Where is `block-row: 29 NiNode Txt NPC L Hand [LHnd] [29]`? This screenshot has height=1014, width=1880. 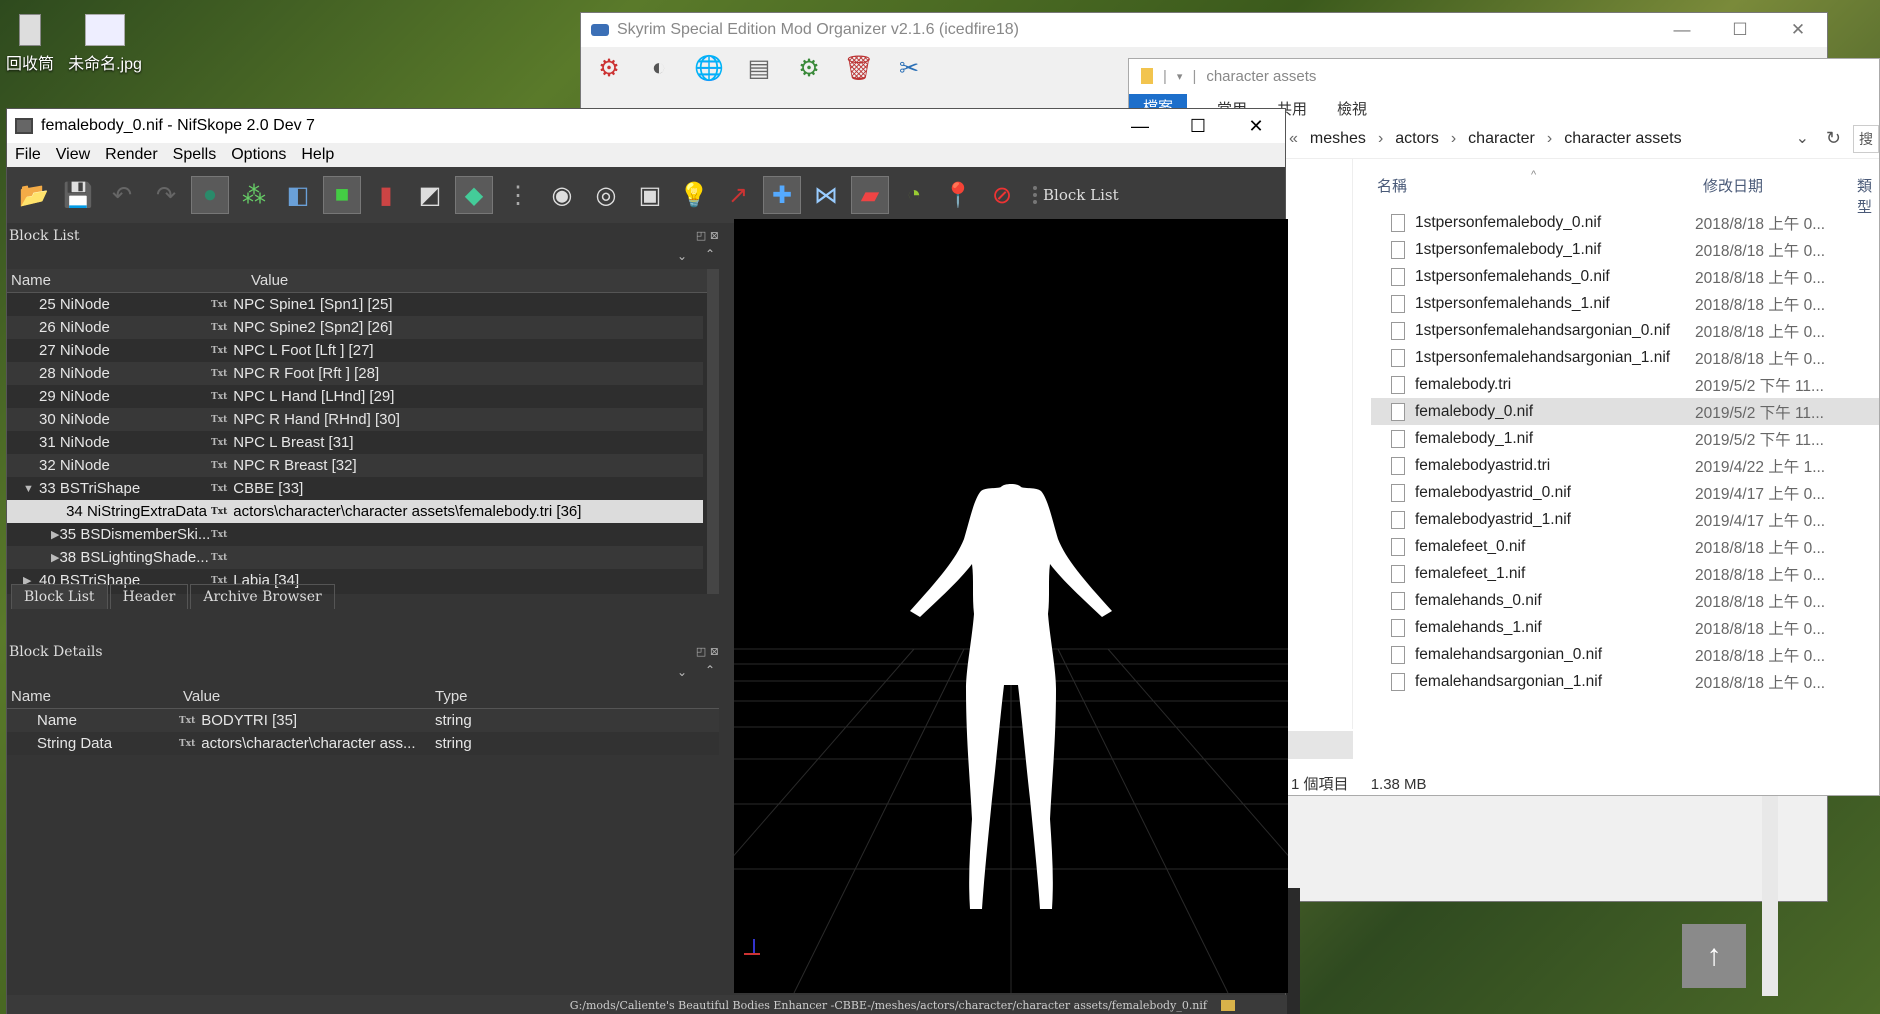
block-row: 29 NiNode Txt NPC L Hand [LHnd] [29] is located at coordinates (355, 396).